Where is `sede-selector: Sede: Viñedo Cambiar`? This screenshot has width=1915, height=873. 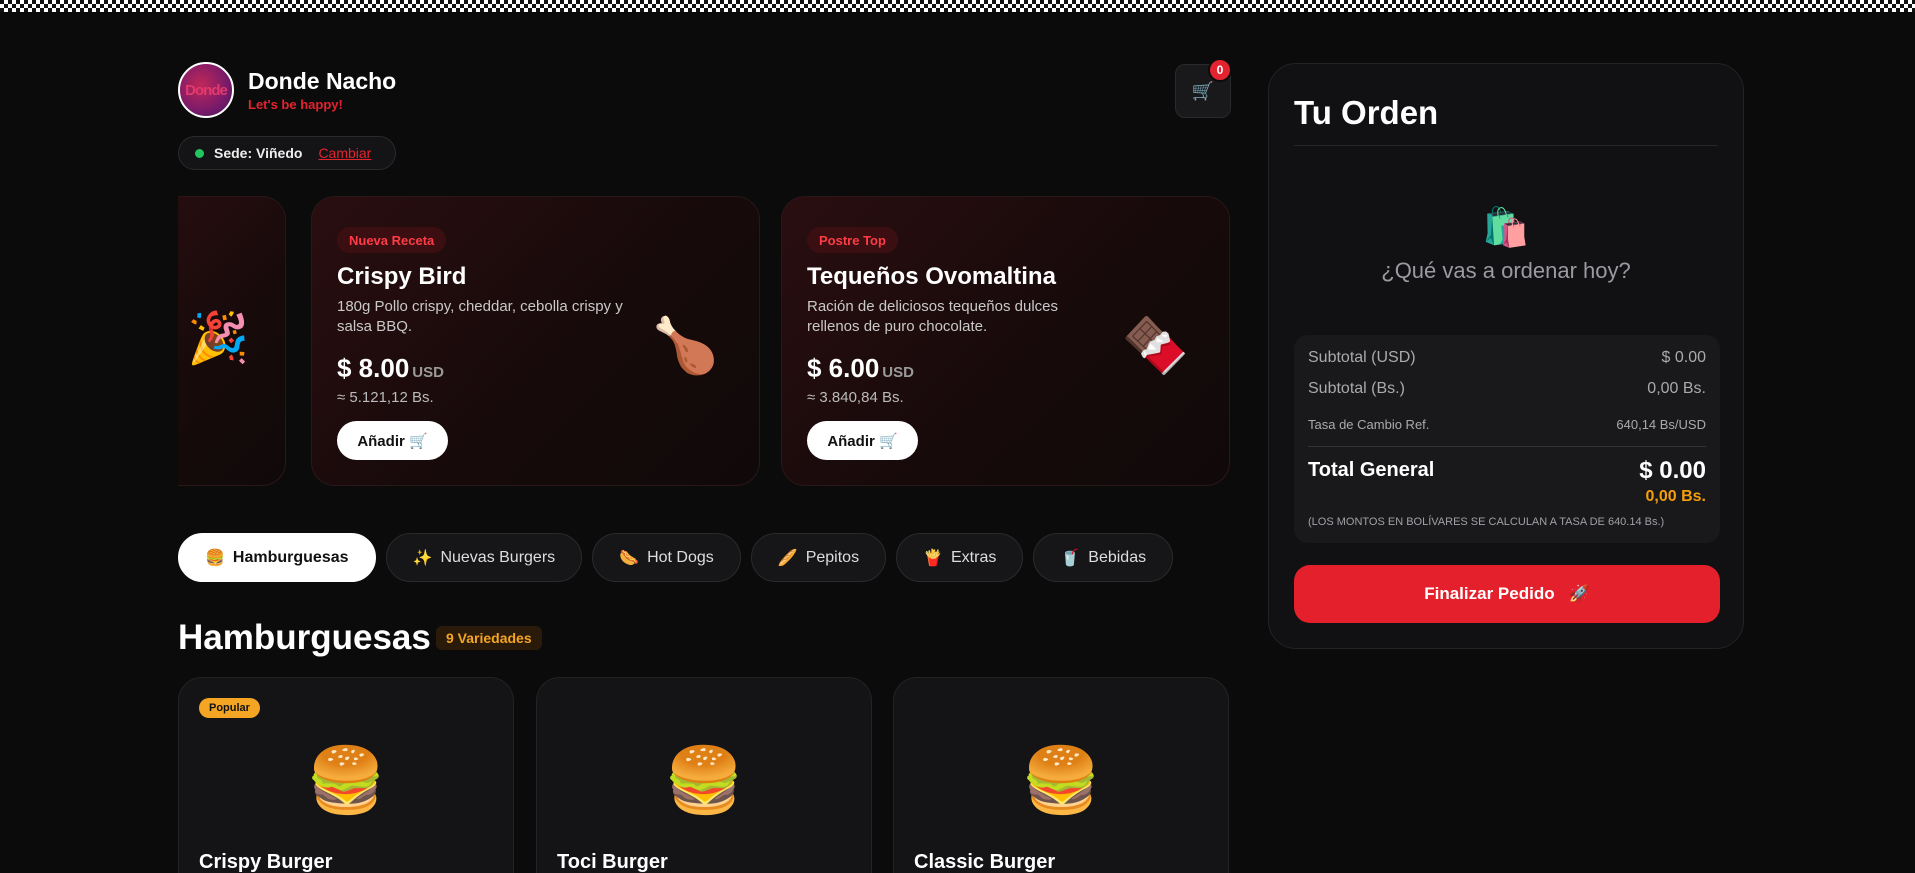
sede-selector: Sede: Viñedo Cambiar is located at coordinates (287, 153).